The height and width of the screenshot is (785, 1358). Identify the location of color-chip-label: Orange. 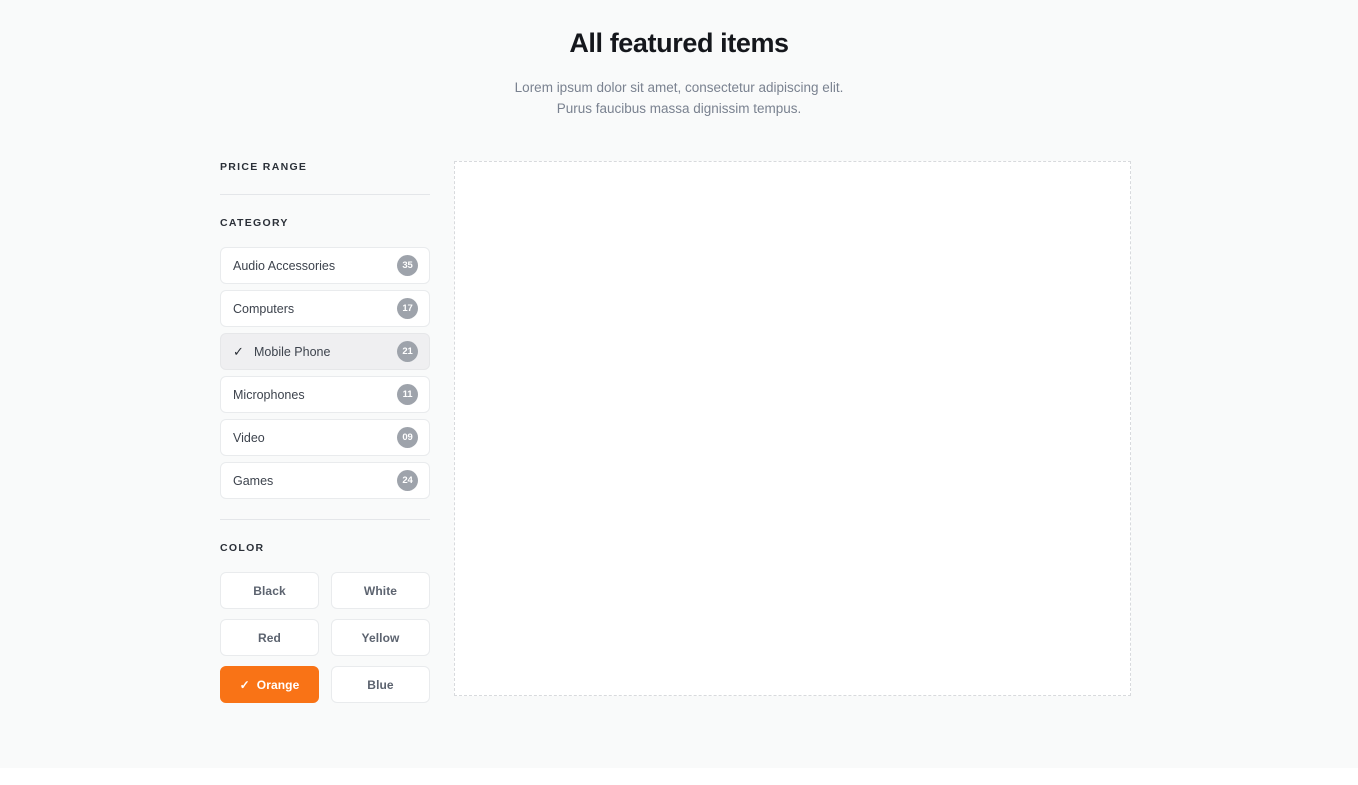
(278, 684).